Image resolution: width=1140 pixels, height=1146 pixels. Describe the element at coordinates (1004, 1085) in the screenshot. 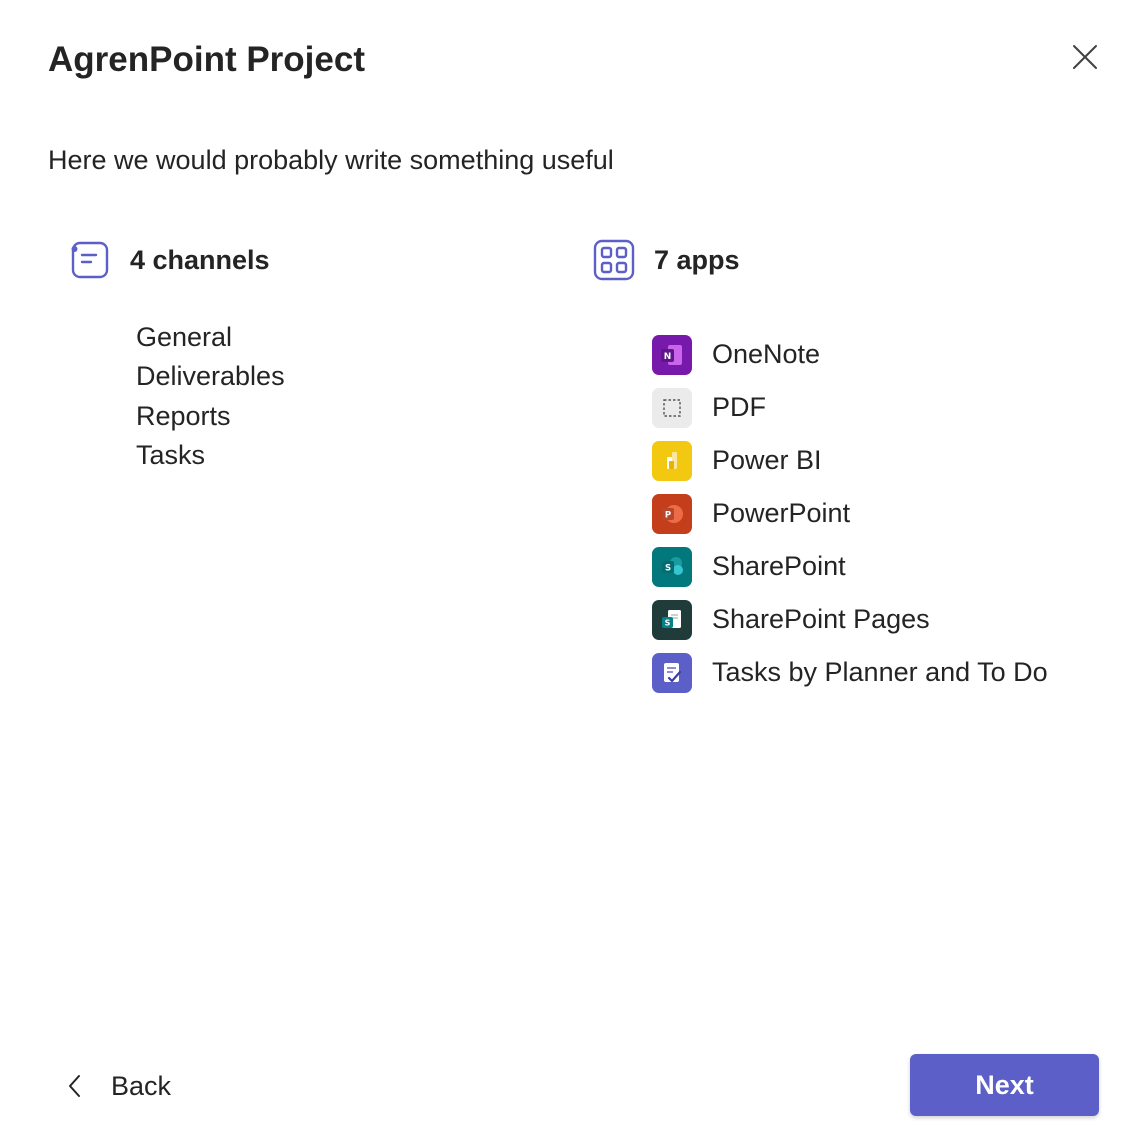

I see `next-button: Next` at that location.